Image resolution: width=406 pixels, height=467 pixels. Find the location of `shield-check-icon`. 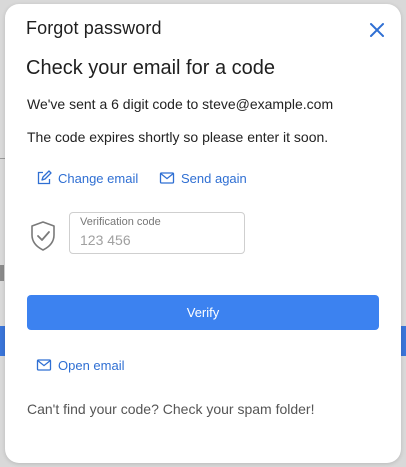

shield-check-icon is located at coordinates (43, 236).